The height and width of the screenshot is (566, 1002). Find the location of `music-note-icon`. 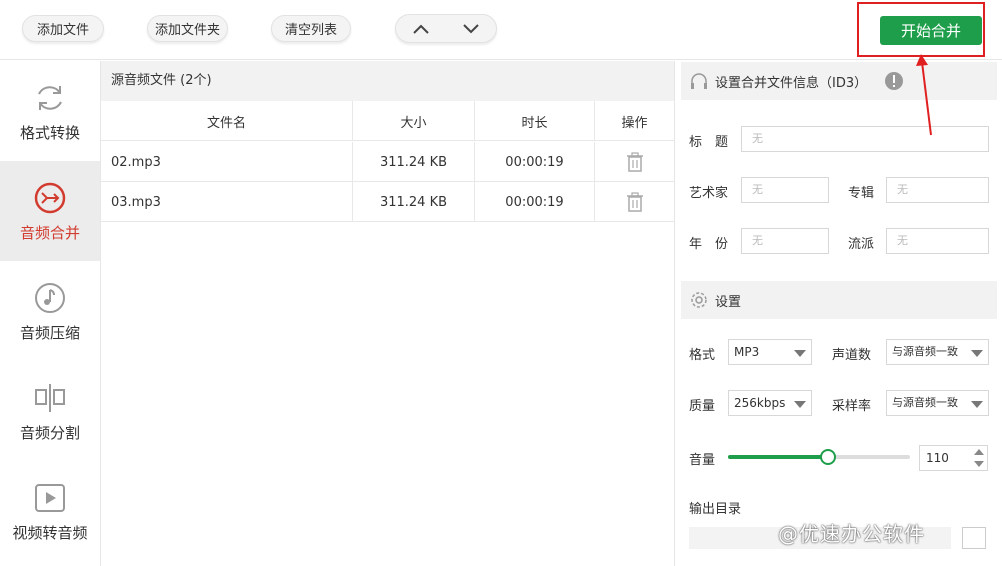

music-note-icon is located at coordinates (50, 298).